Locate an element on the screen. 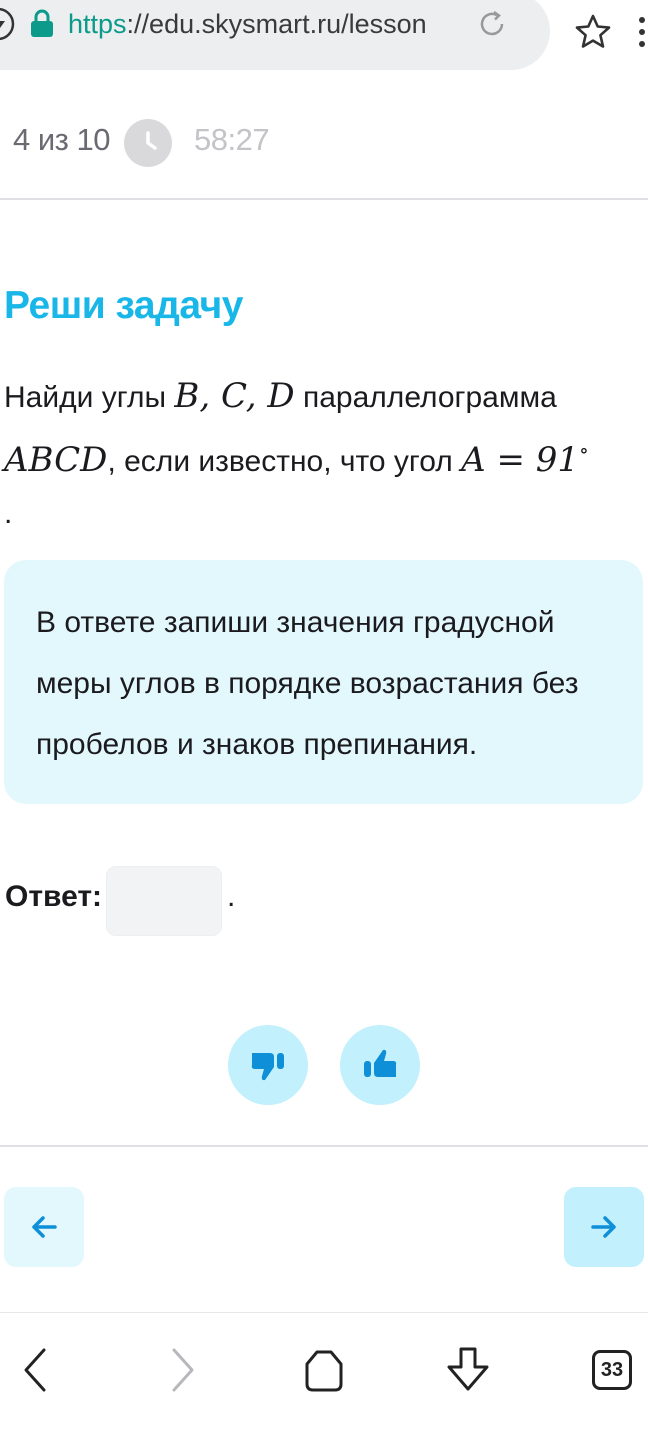 The width and height of the screenshot is (648, 1440). answer-label: Ответ: is located at coordinates (54, 896).